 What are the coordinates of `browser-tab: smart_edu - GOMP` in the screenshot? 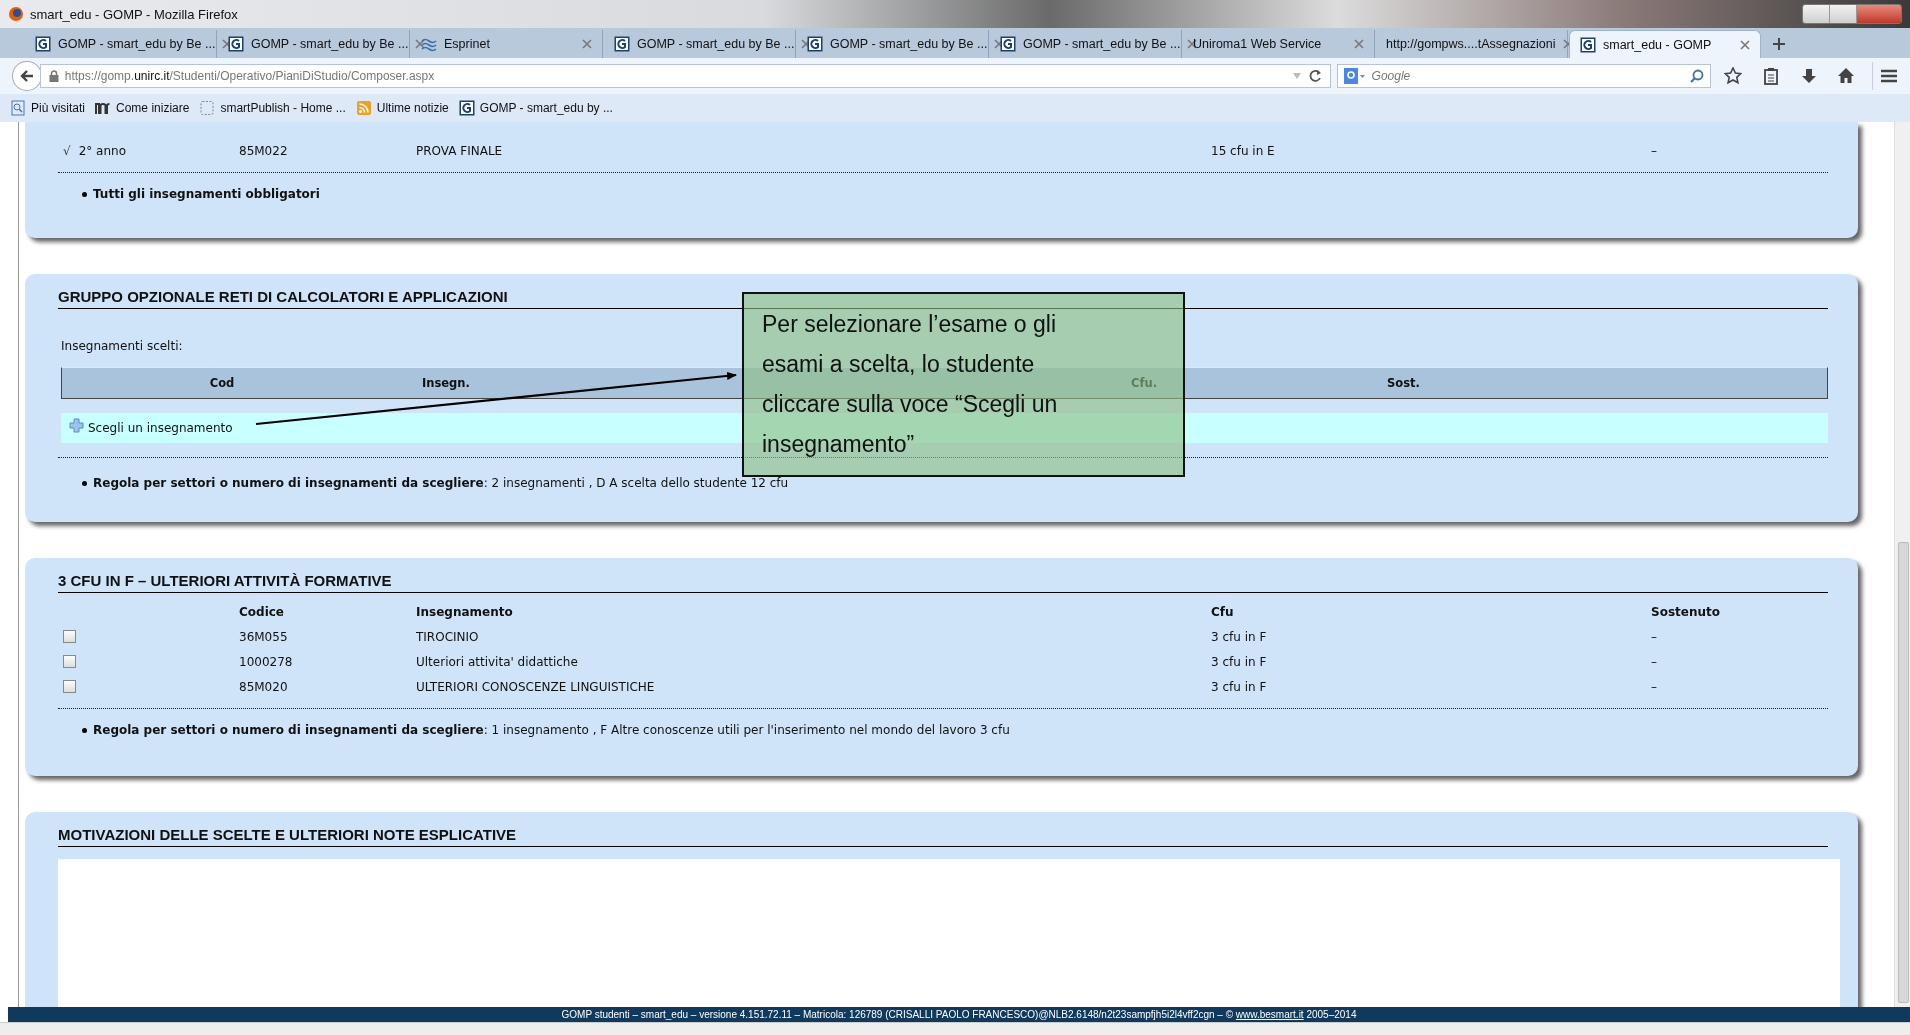 It's located at (1665, 44).